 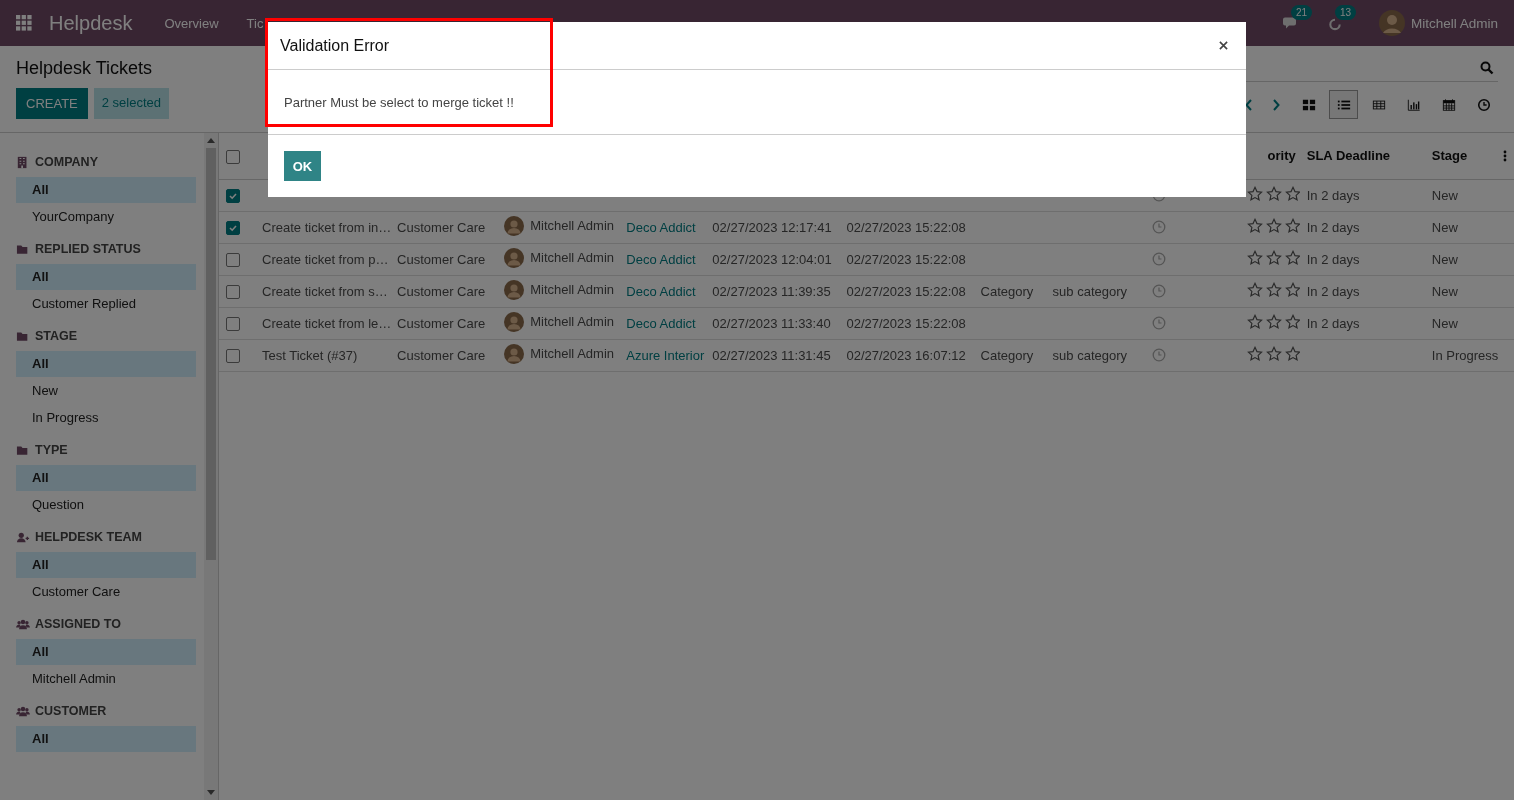 What do you see at coordinates (52, 103) in the screenshot?
I see `create-button: CREATE` at bounding box center [52, 103].